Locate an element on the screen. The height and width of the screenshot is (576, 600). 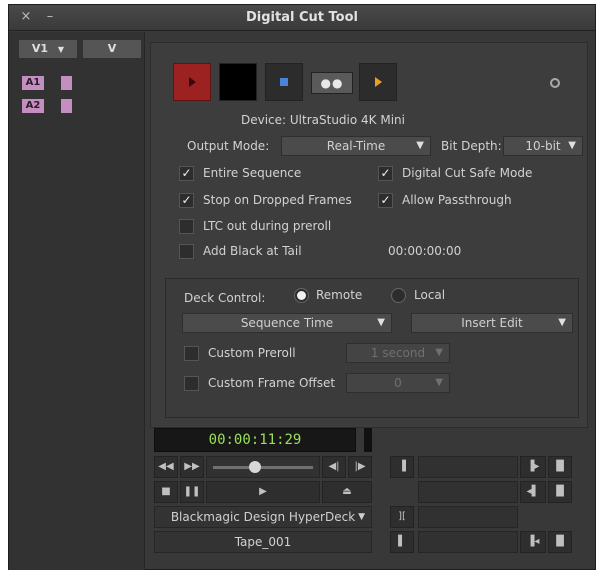
stop-icon is located at coordinates (284, 82).